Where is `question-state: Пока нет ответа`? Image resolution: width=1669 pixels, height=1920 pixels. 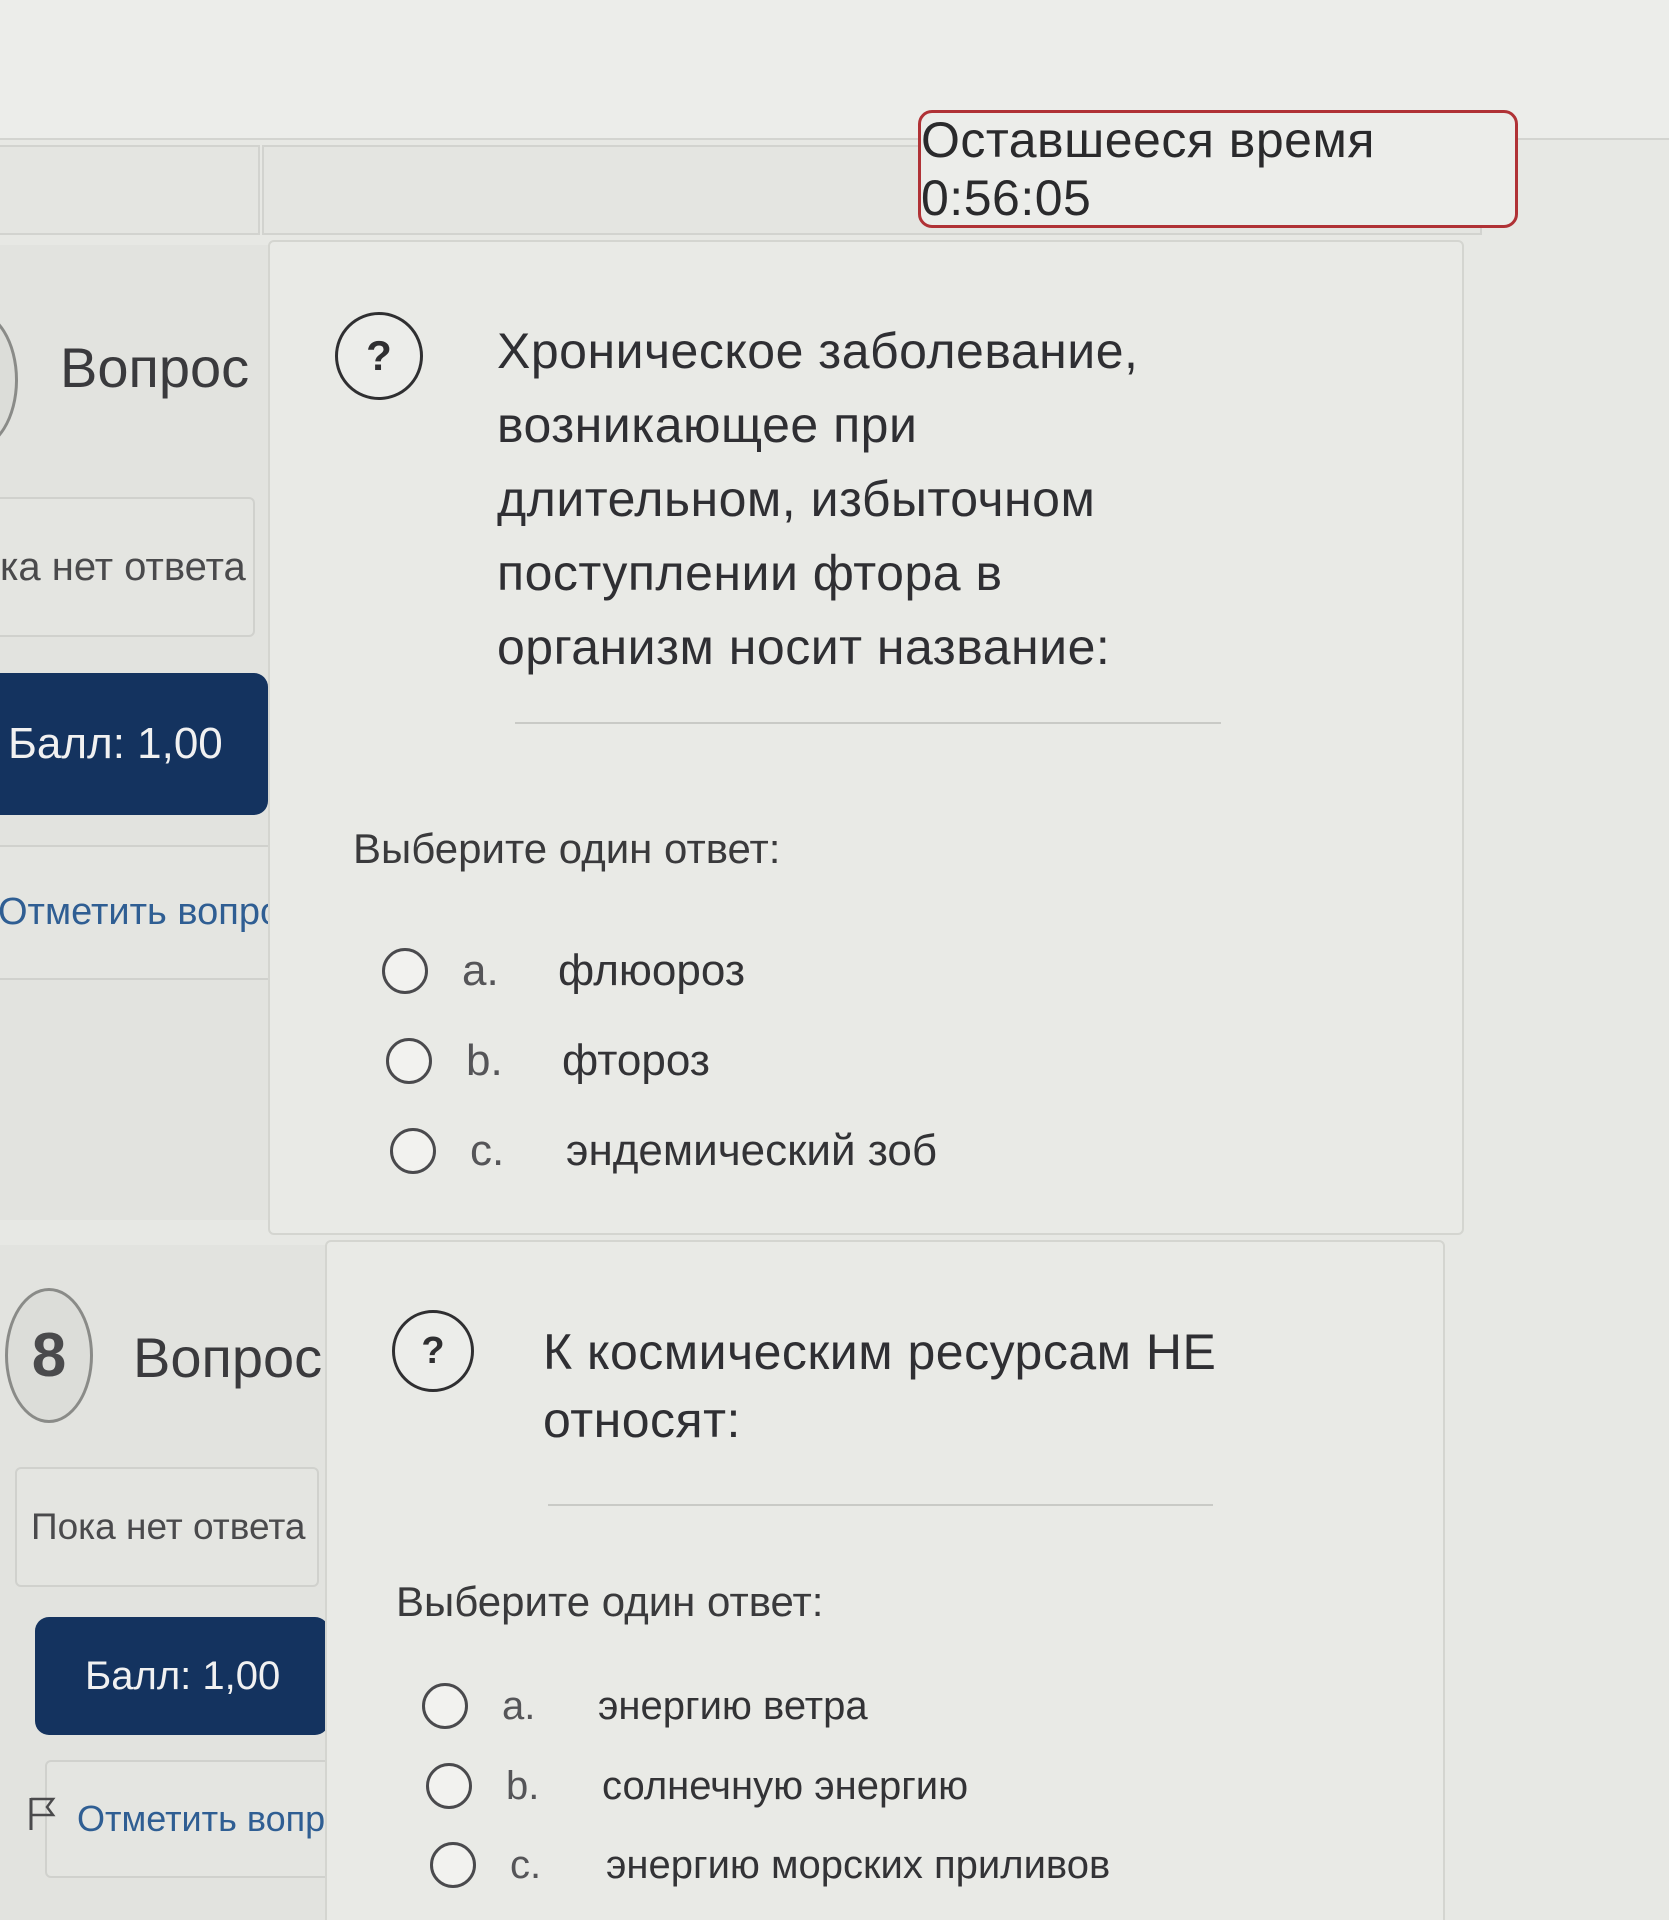
question-state: Пока нет ответа is located at coordinates (167, 1527).